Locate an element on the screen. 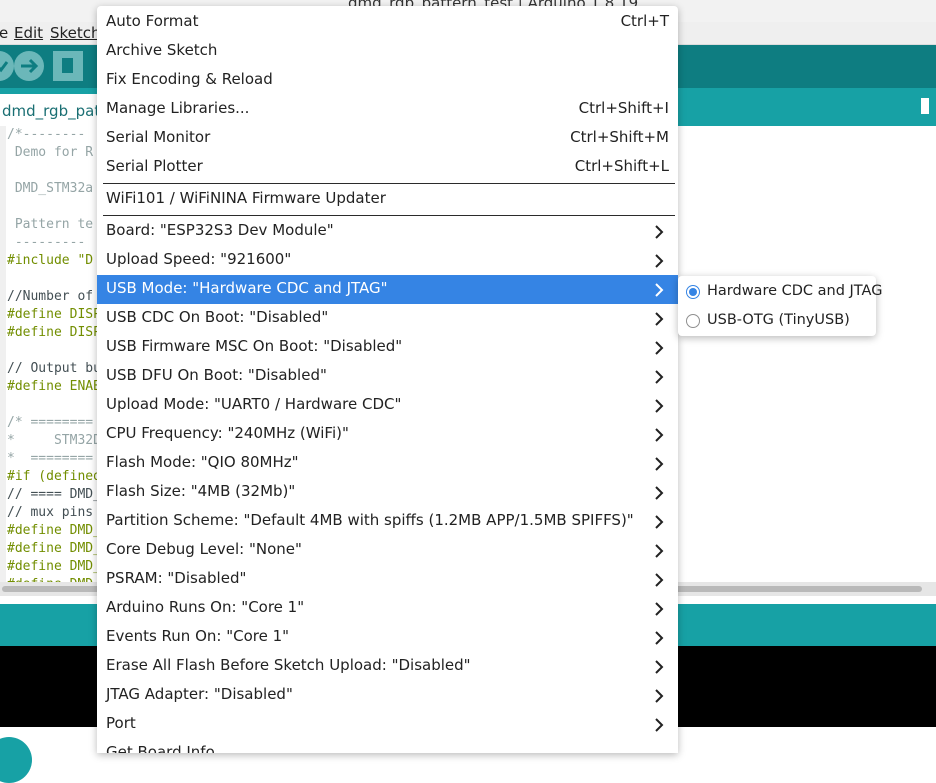 The height and width of the screenshot is (783, 936). check-icon is located at coordinates (4, 67).